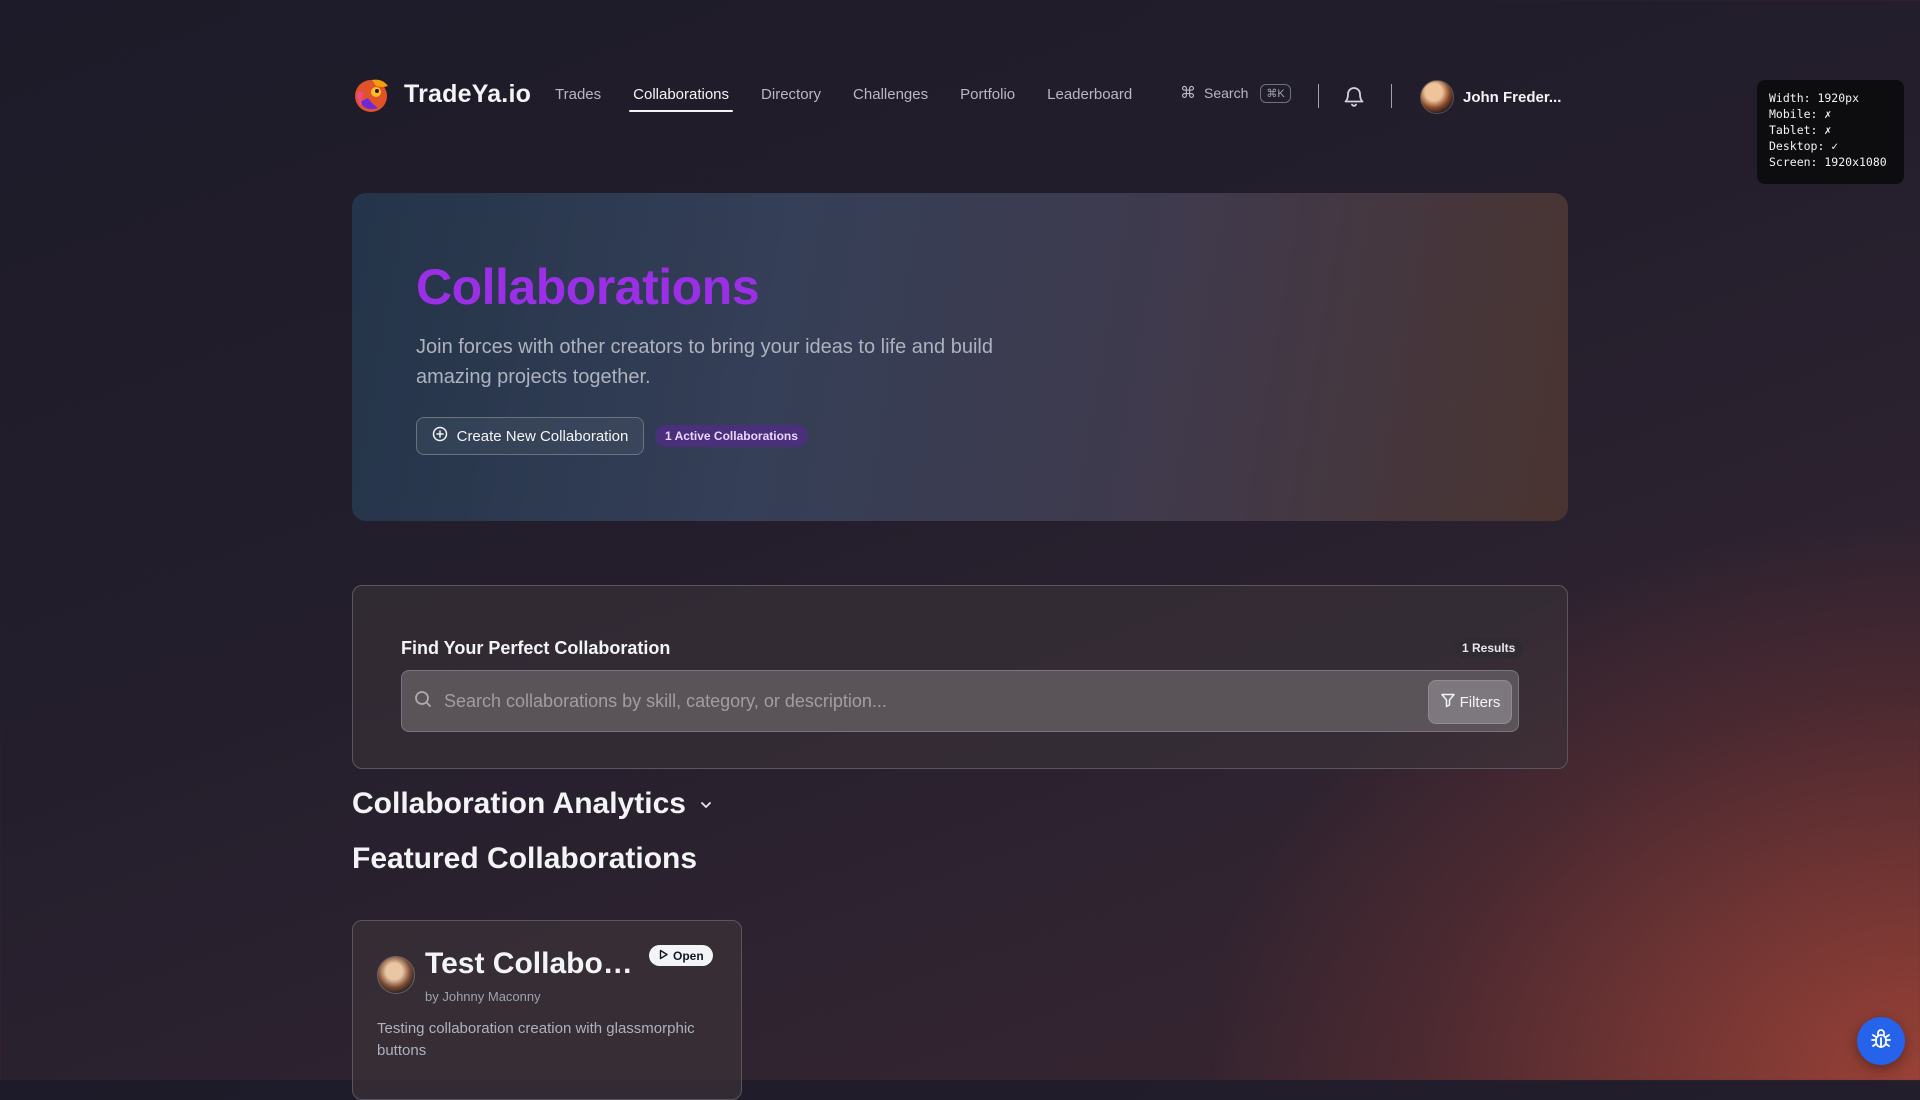  What do you see at coordinates (423, 701) in the screenshot?
I see `search-icon` at bounding box center [423, 701].